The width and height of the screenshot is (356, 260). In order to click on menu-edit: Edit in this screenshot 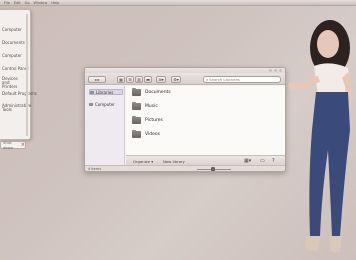, I will do `click(17, 3)`.